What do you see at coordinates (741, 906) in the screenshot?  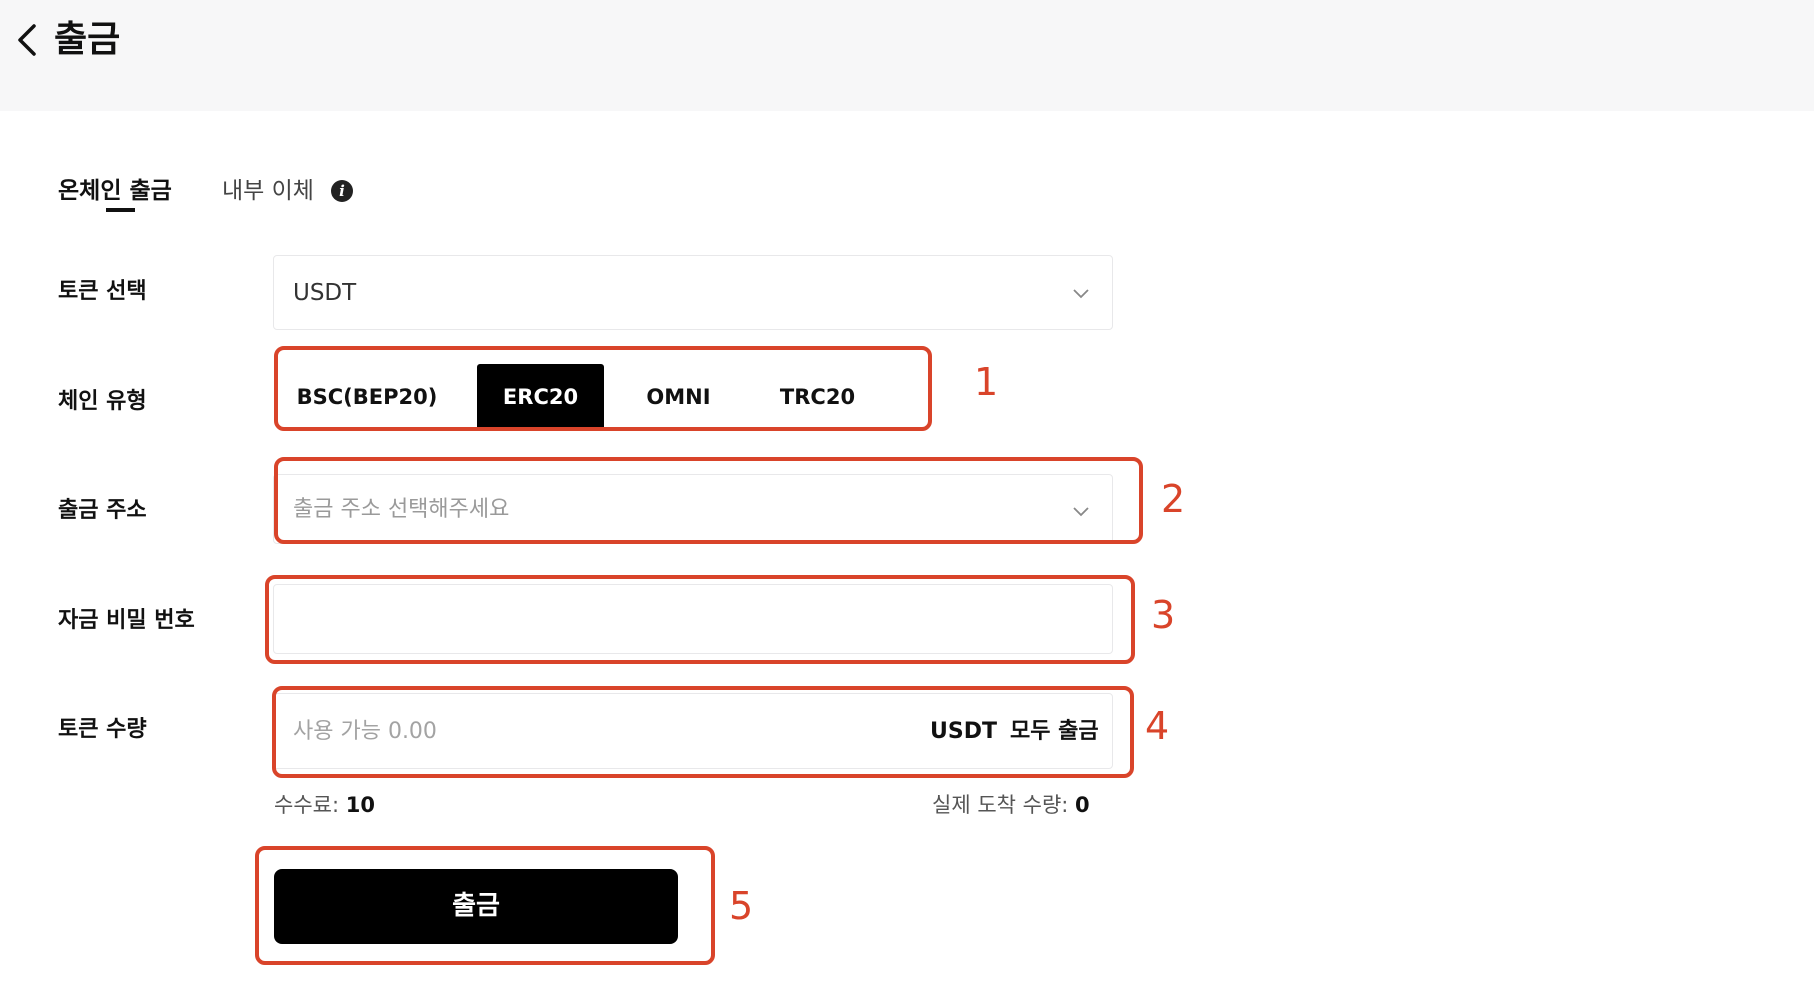 I see `annotation-number-5: 5` at bounding box center [741, 906].